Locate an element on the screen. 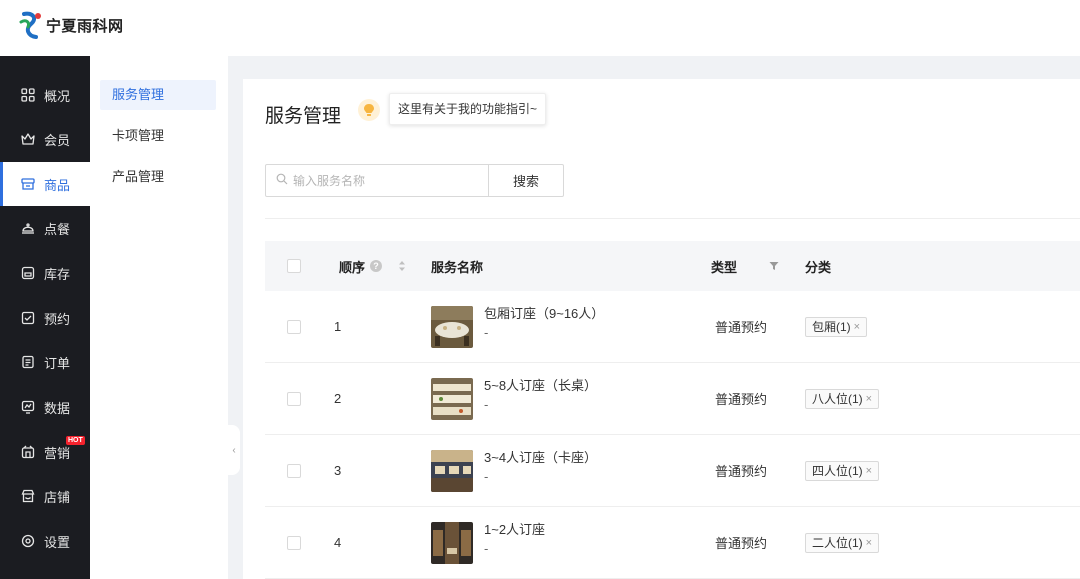 The height and width of the screenshot is (579, 1080). category-tag-label: 八人位(1) is located at coordinates (837, 399).